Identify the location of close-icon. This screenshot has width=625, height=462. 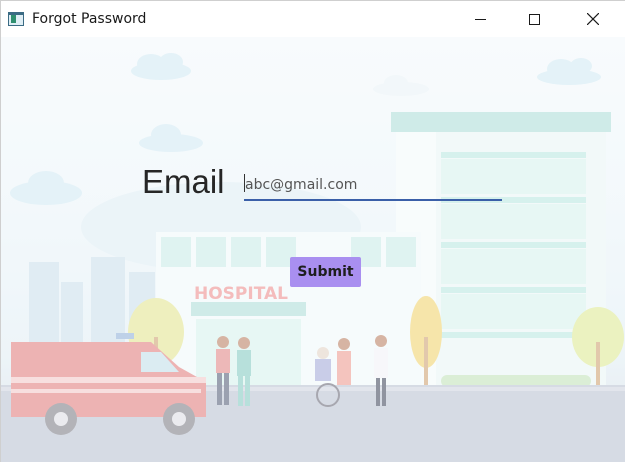
(593, 19).